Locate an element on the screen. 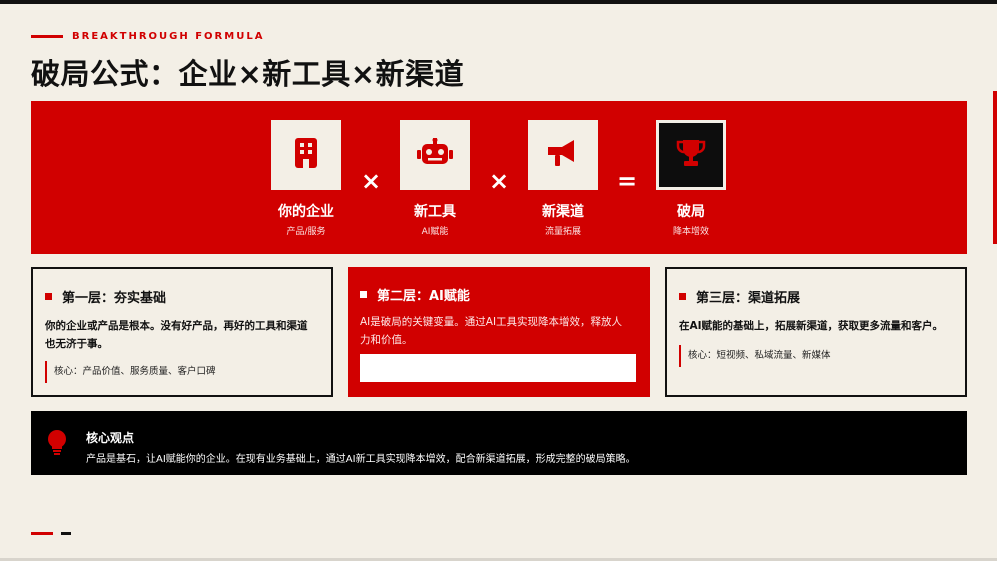 Image resolution: width=997 pixels, height=561 pixels. formula-title-result: 破局 is located at coordinates (691, 212).